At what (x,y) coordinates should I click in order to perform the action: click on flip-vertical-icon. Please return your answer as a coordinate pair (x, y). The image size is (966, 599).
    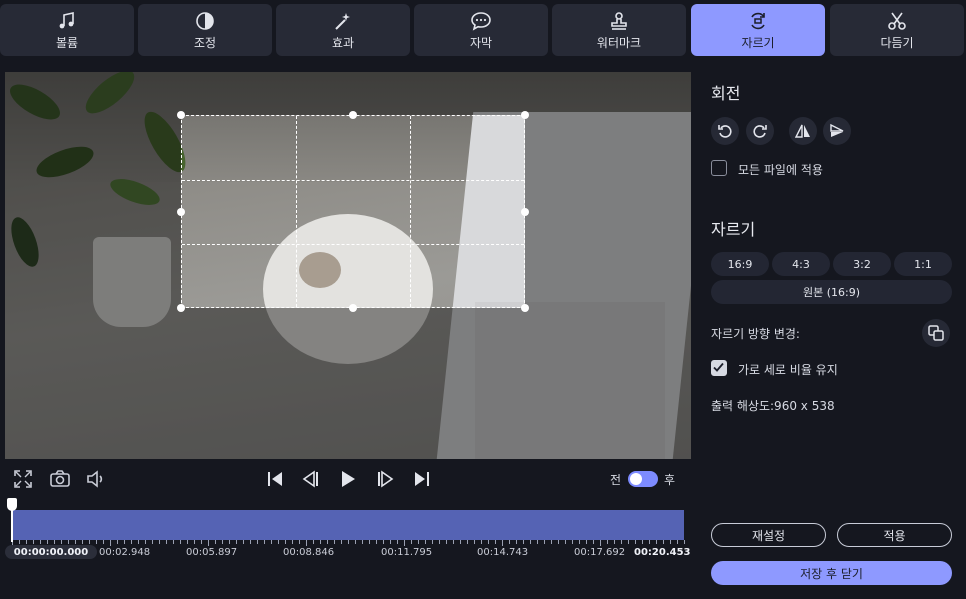
    Looking at the image, I should click on (837, 131).